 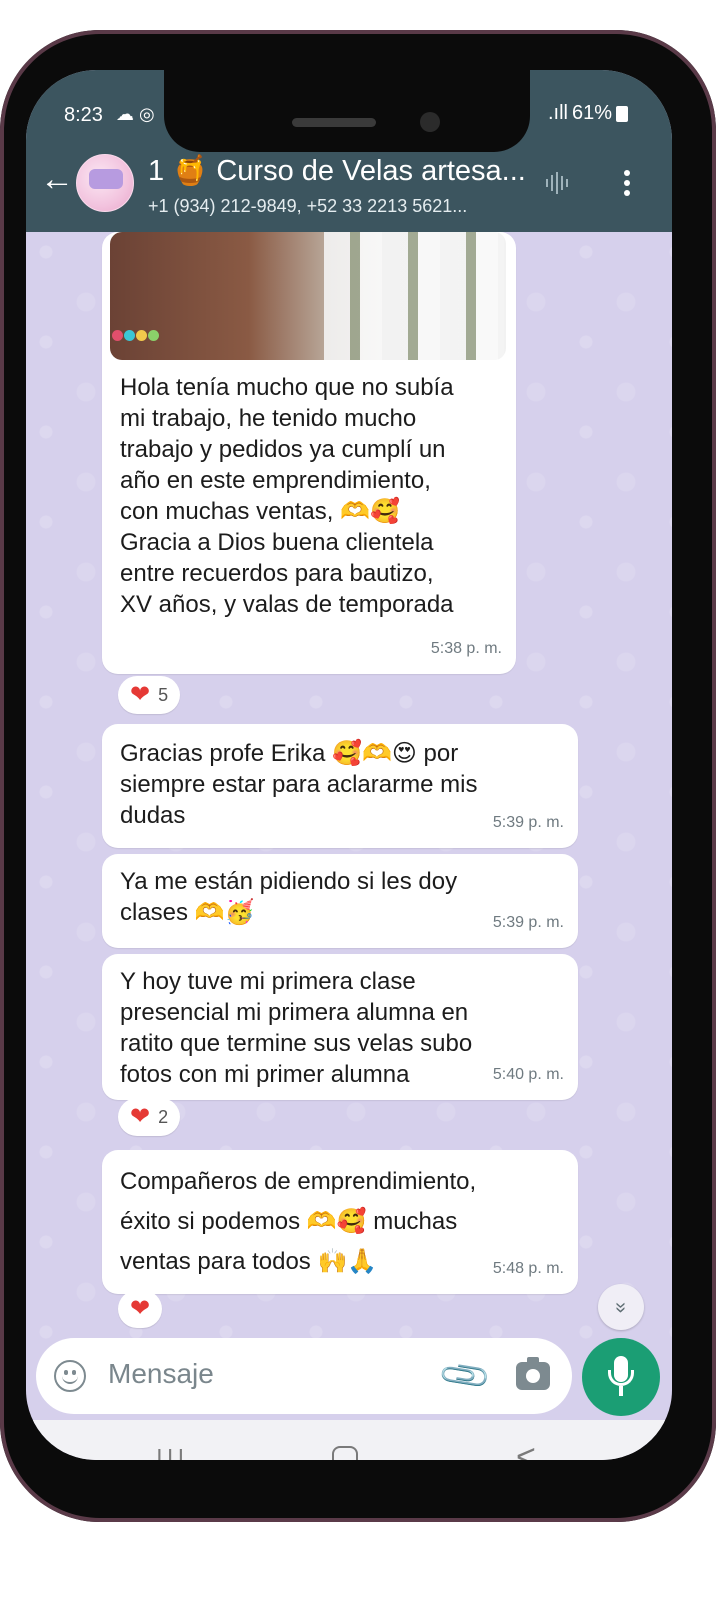 What do you see at coordinates (465, 1376) in the screenshot?
I see `paperclip-icon: 📎` at bounding box center [465, 1376].